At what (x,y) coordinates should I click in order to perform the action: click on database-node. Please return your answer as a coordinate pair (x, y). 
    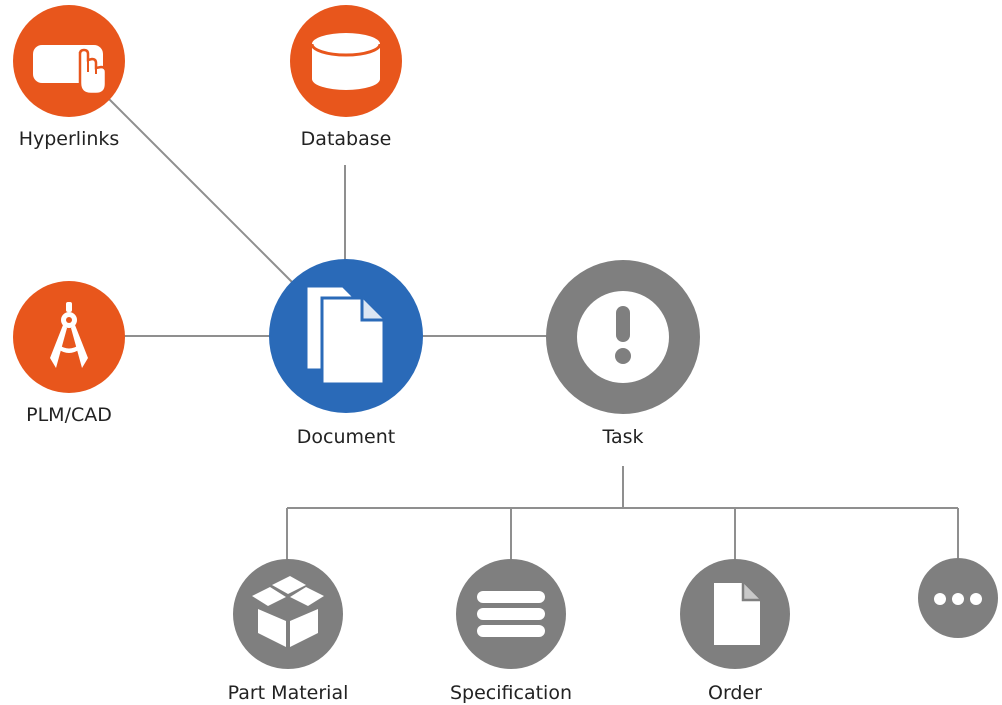
    Looking at the image, I should click on (346, 61).